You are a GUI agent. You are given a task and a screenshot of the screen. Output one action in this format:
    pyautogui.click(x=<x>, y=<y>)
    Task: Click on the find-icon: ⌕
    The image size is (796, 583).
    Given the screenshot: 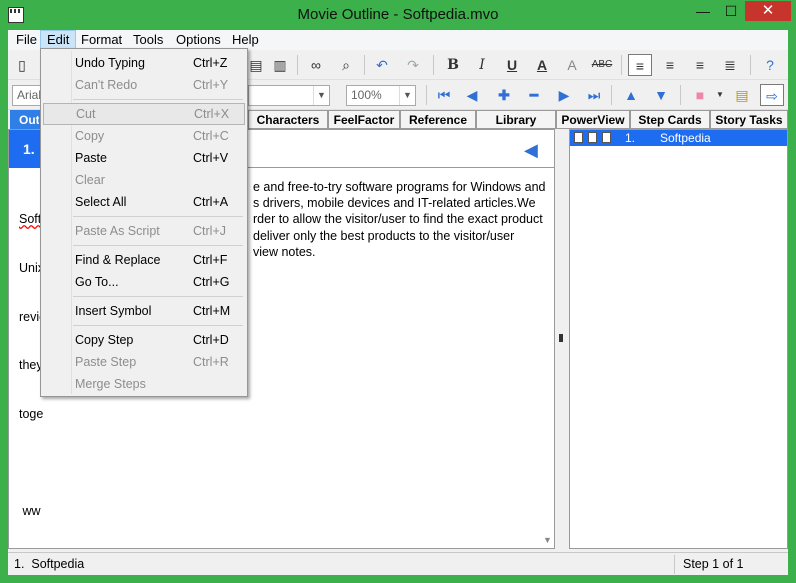 What is the action you would take?
    pyautogui.click(x=346, y=65)
    